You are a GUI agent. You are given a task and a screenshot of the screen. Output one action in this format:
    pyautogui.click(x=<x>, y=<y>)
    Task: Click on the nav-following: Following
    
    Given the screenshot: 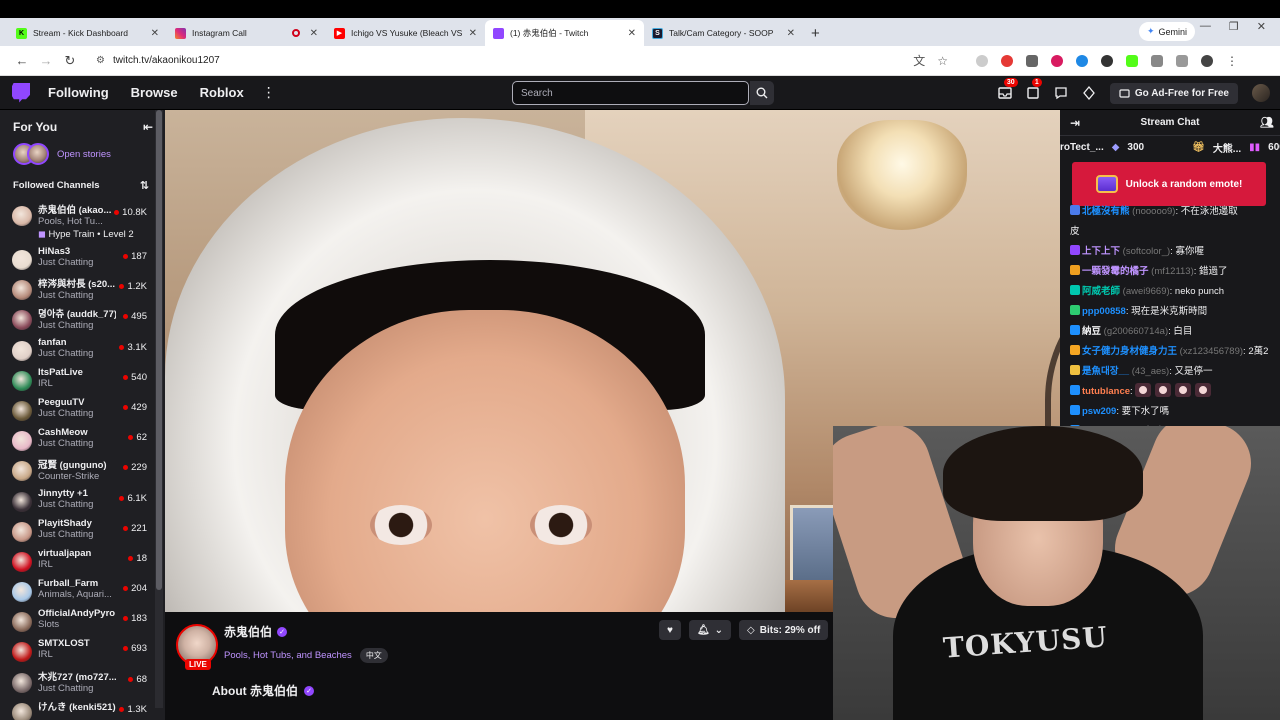 What is the action you would take?
    pyautogui.click(x=78, y=92)
    